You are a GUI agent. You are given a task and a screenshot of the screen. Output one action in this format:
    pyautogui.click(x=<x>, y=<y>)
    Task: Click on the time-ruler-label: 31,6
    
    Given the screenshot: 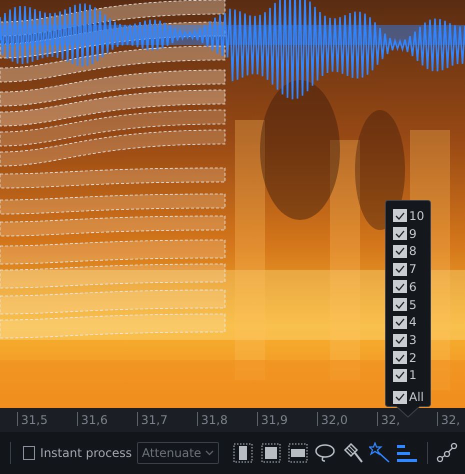 What is the action you would take?
    pyautogui.click(x=107, y=419)
    